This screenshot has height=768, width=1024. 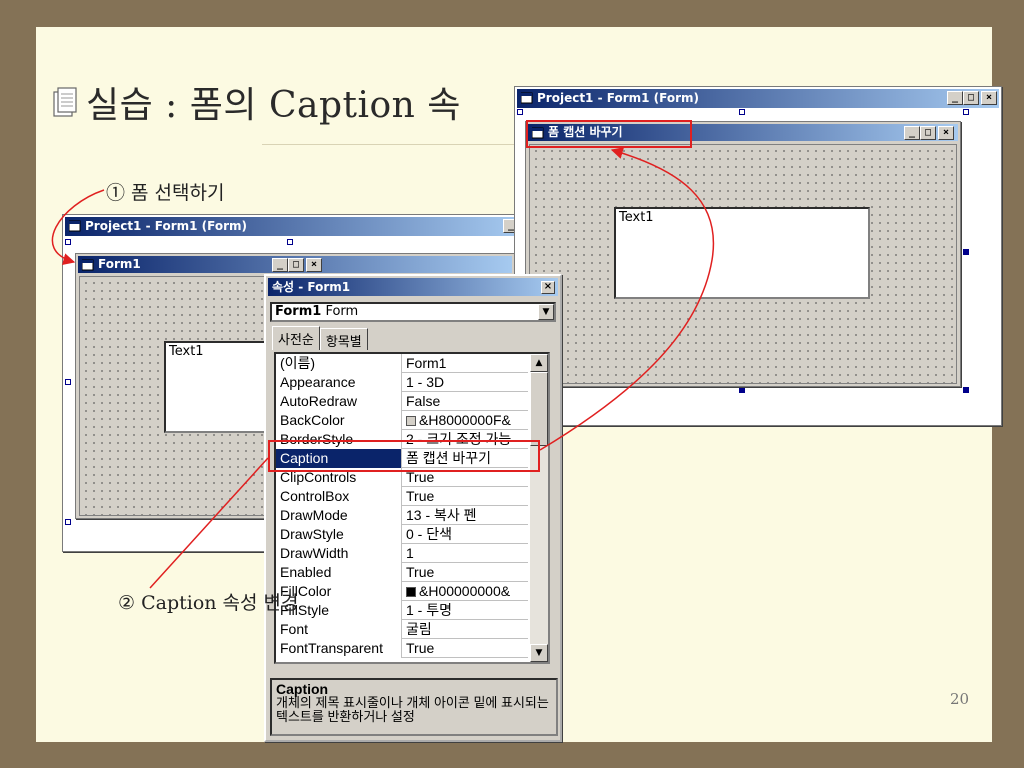 What do you see at coordinates (343, 339) in the screenshot?
I see `tab-categorized: 항목별` at bounding box center [343, 339].